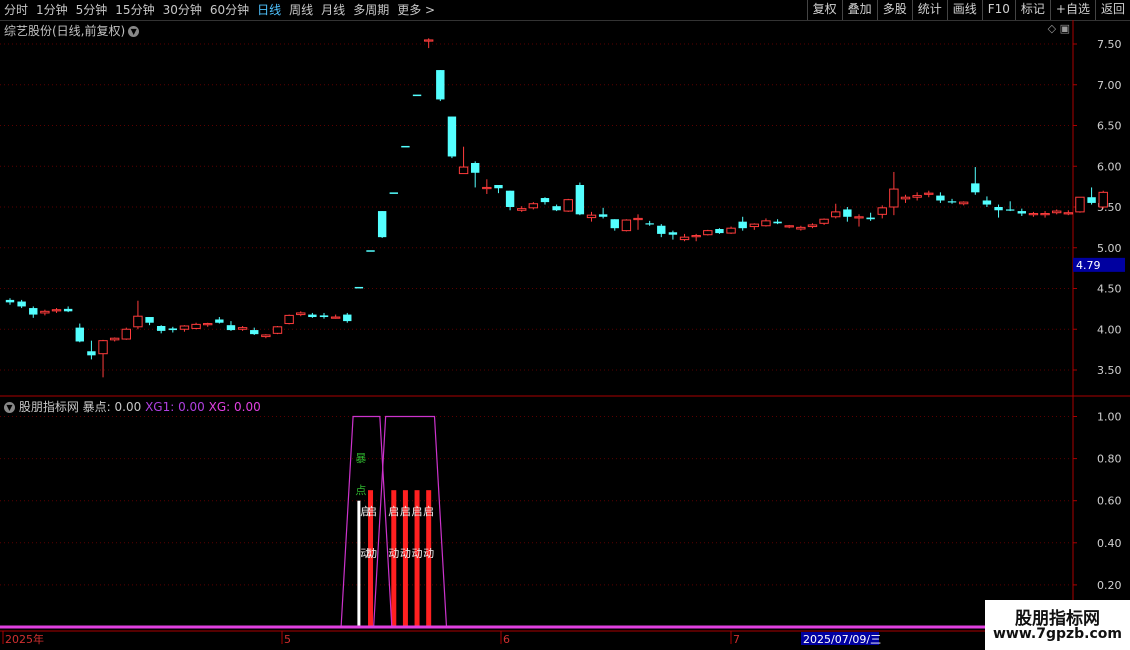 This screenshot has height=650, width=1130. What do you see at coordinates (964, 10) in the screenshot?
I see `toolbar-button-4: 画线` at bounding box center [964, 10].